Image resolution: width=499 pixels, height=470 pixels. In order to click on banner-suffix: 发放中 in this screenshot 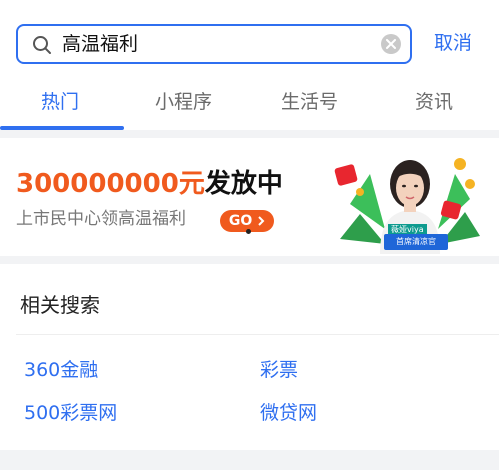, I will do `click(243, 184)`.